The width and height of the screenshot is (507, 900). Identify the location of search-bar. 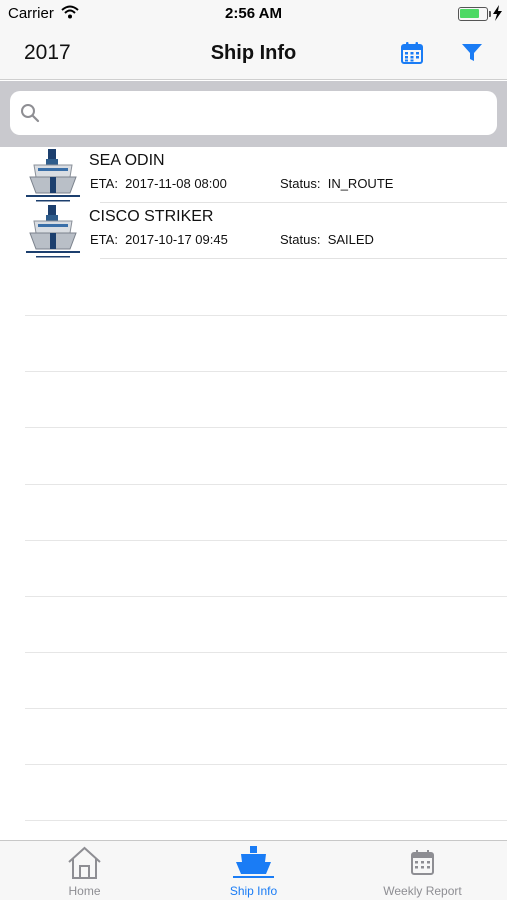
(253, 114).